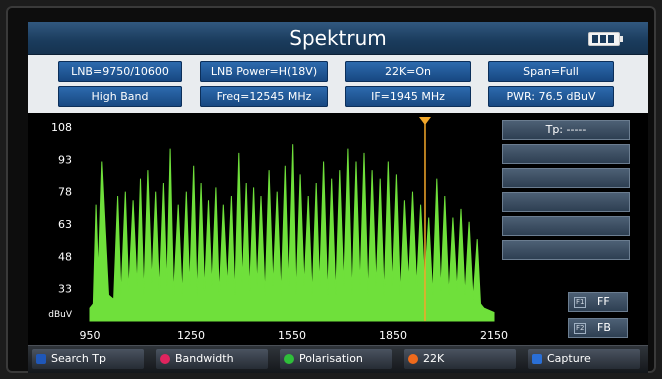 This screenshot has width=662, height=379. What do you see at coordinates (165, 359) in the screenshot?
I see `red-key-icon` at bounding box center [165, 359].